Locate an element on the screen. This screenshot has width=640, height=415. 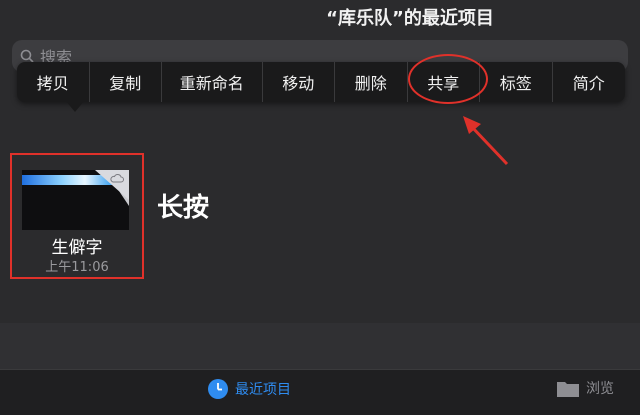
tab-browse: 浏览 is located at coordinates (585, 388).